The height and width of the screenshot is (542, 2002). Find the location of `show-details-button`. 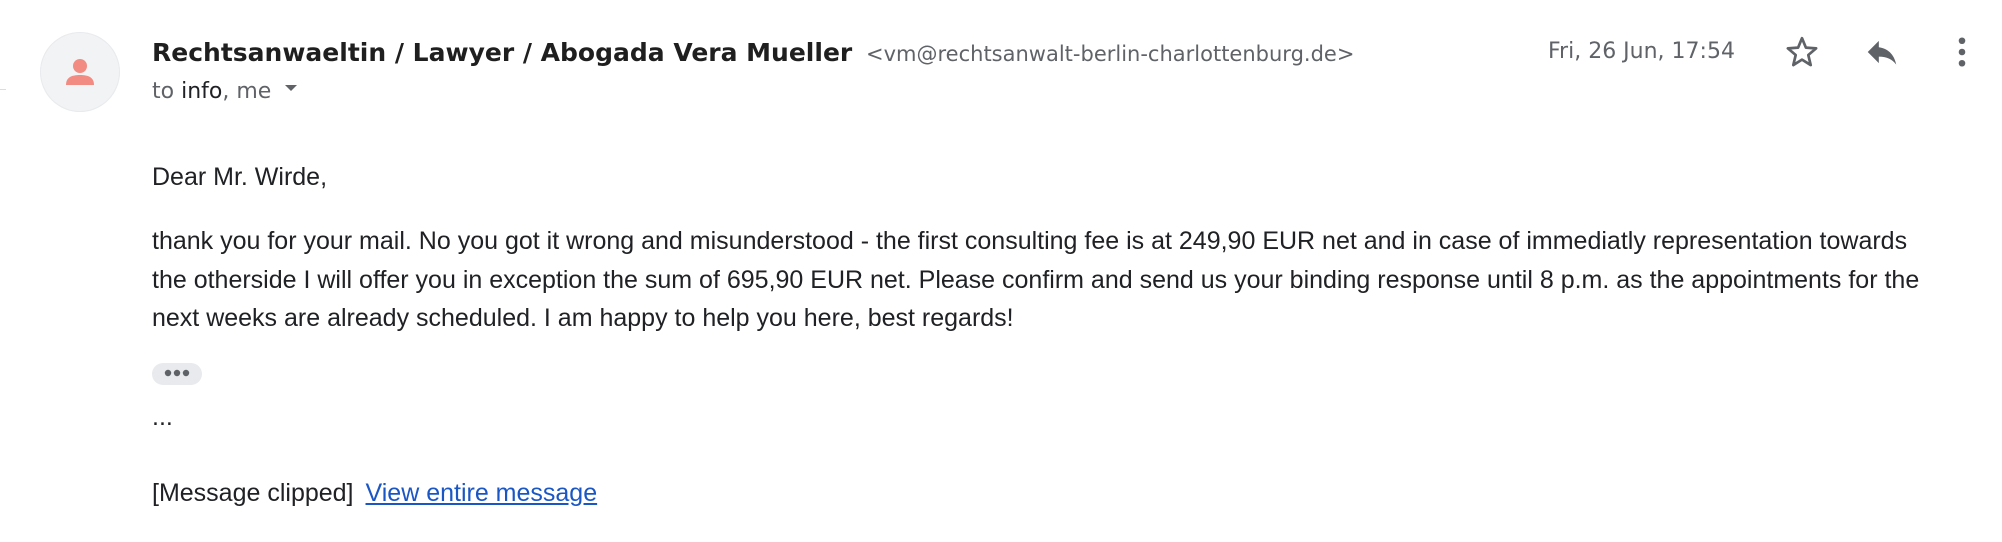

show-details-button is located at coordinates (291, 92).